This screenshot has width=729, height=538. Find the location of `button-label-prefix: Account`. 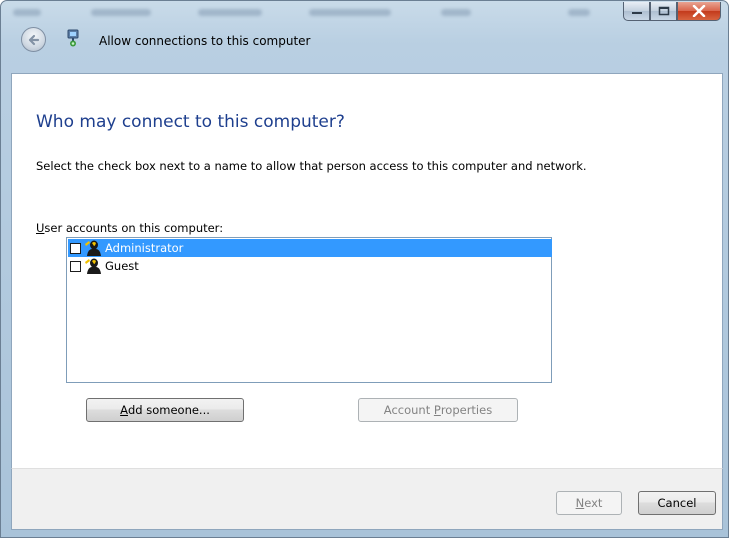

button-label-prefix: Account is located at coordinates (408, 410).